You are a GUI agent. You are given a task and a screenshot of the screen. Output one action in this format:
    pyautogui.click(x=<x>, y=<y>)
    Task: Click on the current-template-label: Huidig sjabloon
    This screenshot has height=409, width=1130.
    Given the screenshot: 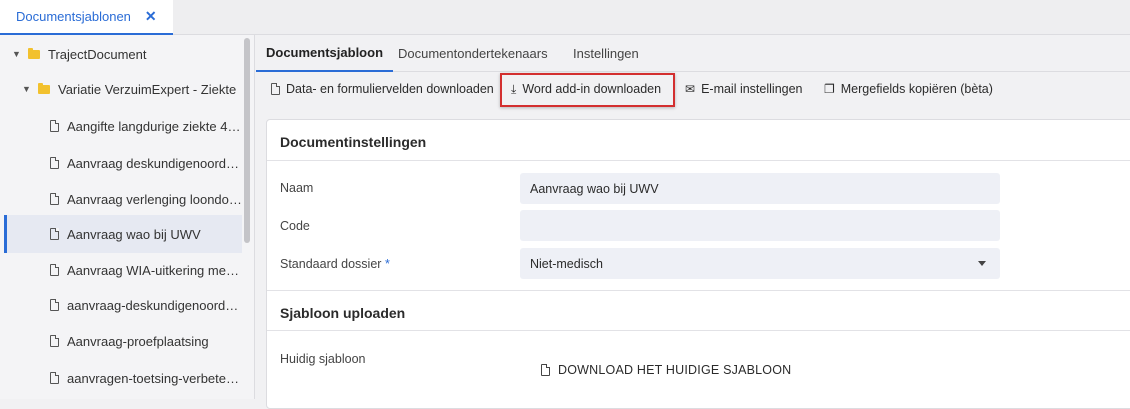 What is the action you would take?
    pyautogui.click(x=323, y=359)
    